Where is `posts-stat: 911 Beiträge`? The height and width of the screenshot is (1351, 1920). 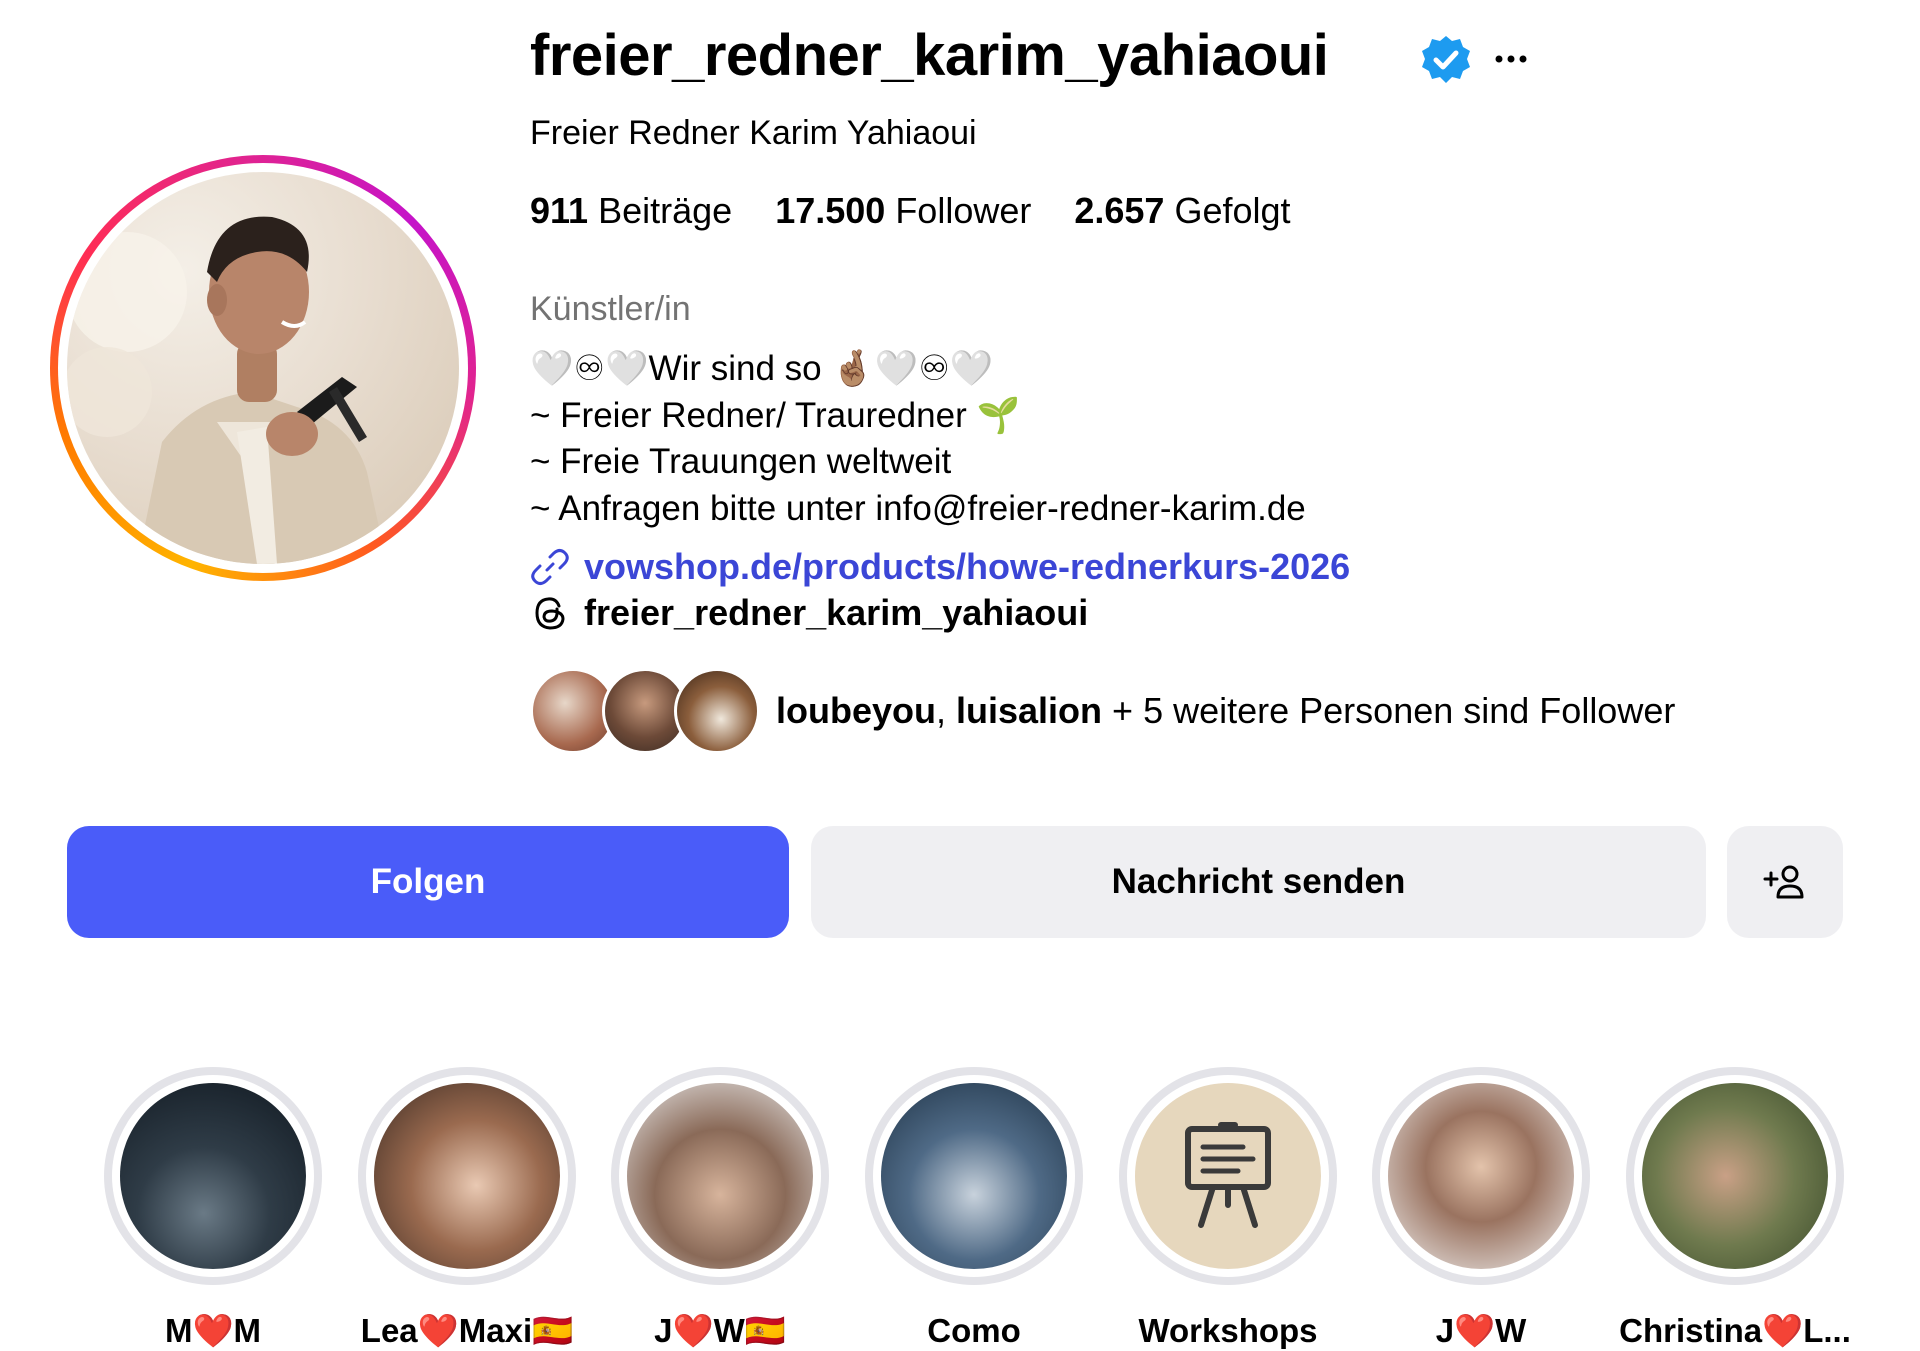 posts-stat: 911 Beiträge is located at coordinates (631, 211).